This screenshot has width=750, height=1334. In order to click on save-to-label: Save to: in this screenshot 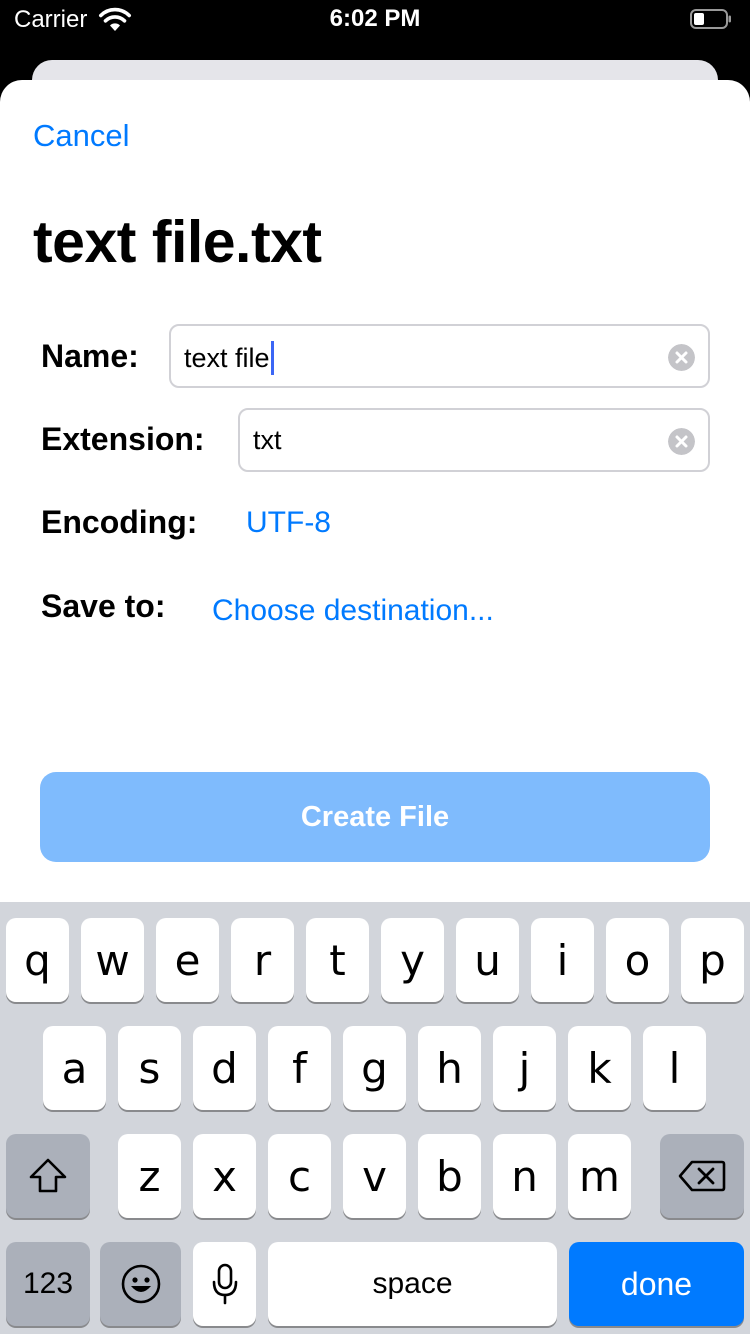, I will do `click(103, 606)`.